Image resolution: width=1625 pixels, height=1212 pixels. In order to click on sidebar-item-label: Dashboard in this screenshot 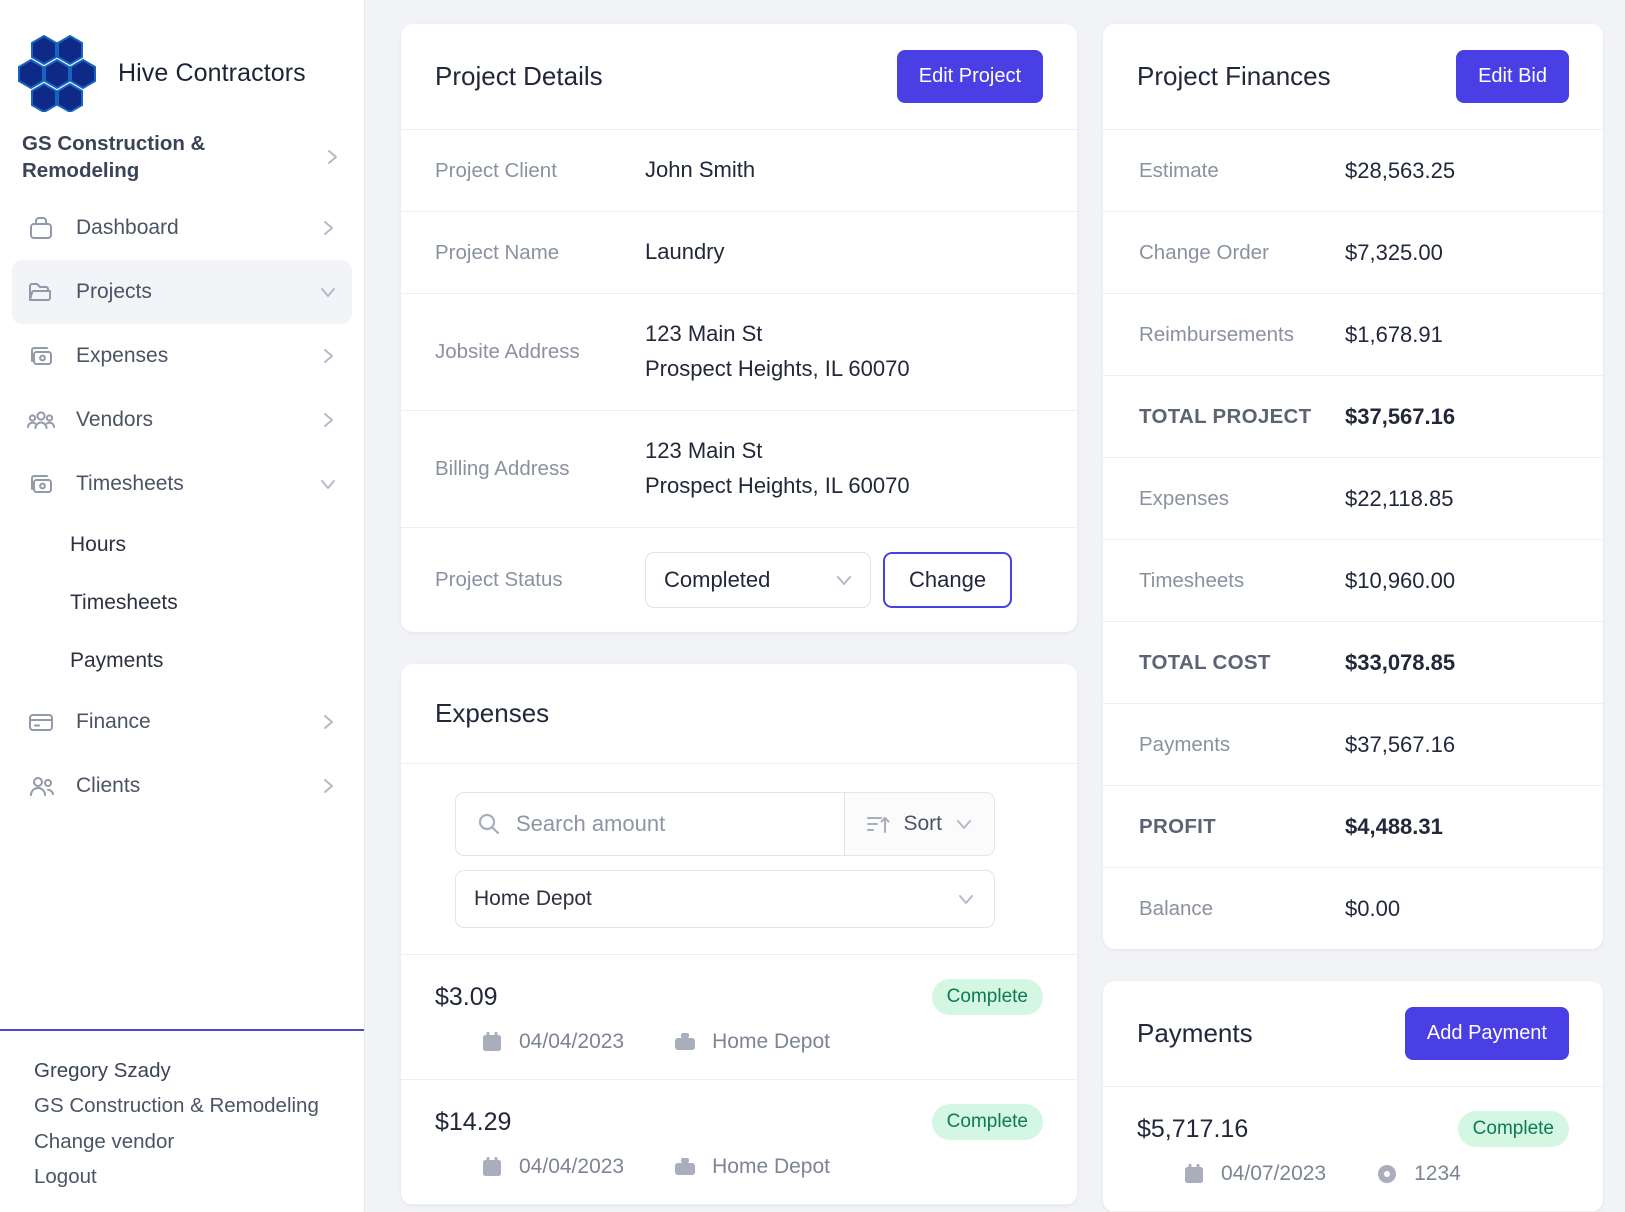, I will do `click(127, 228)`.